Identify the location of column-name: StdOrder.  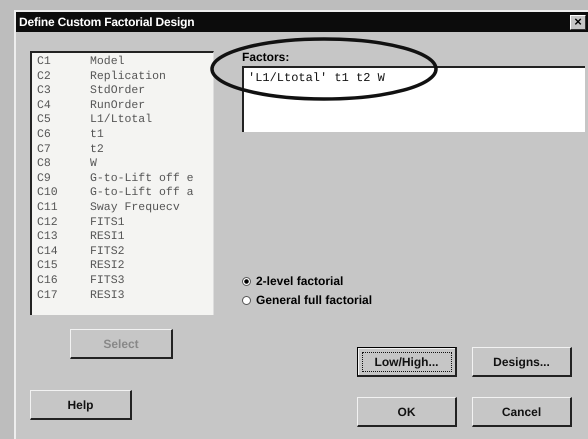
(118, 91).